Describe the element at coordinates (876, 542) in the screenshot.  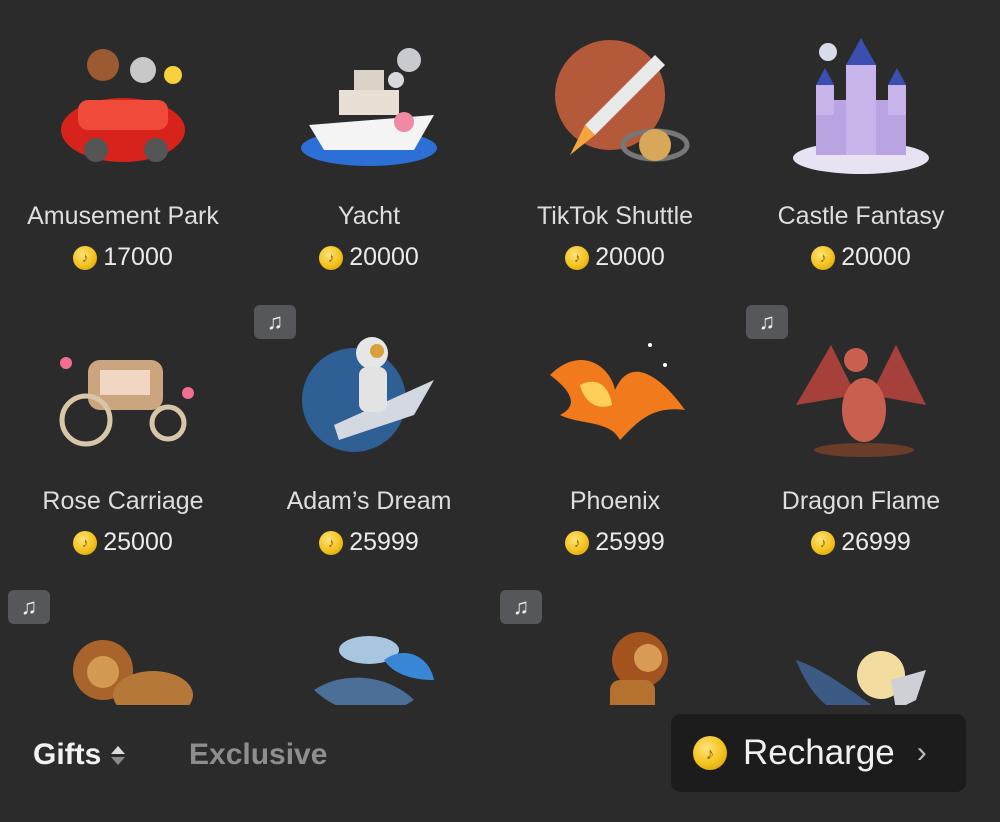
I see `gift-price-value: 26999` at that location.